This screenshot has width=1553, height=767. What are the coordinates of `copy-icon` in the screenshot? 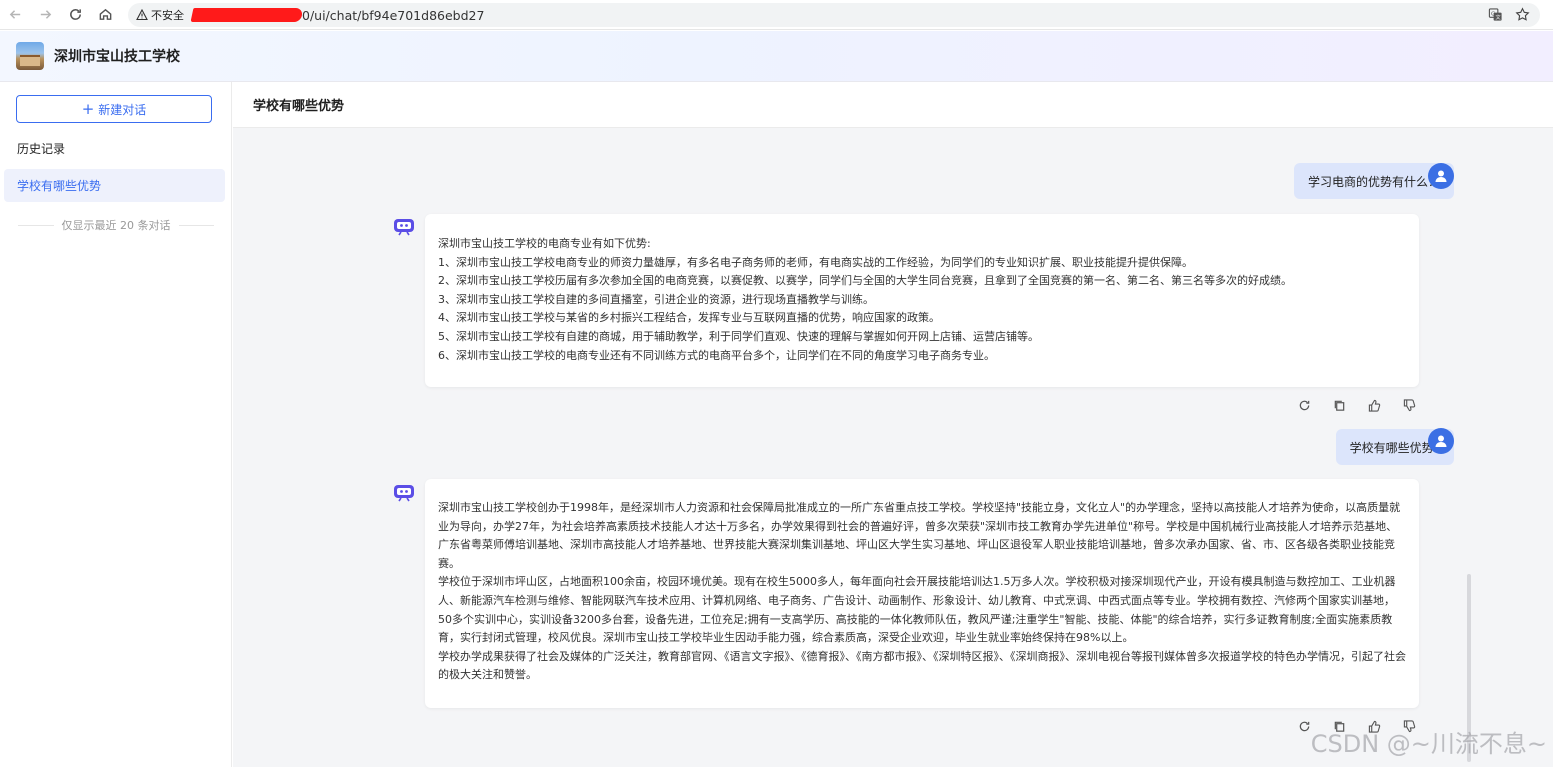 It's located at (1339, 405).